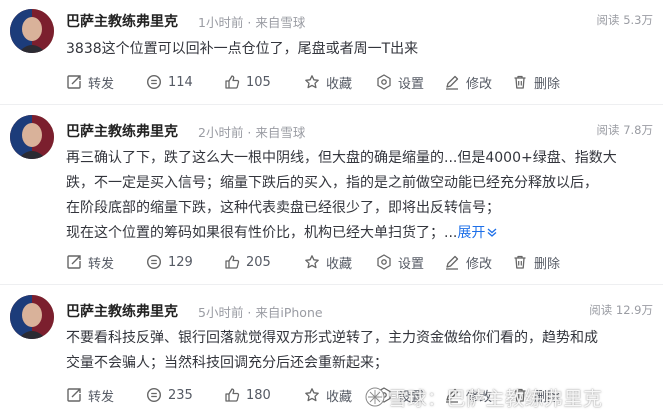 Image resolution: width=663 pixels, height=417 pixels. I want to click on post-time: 5小时前 · 来自iPhone, so click(260, 312).